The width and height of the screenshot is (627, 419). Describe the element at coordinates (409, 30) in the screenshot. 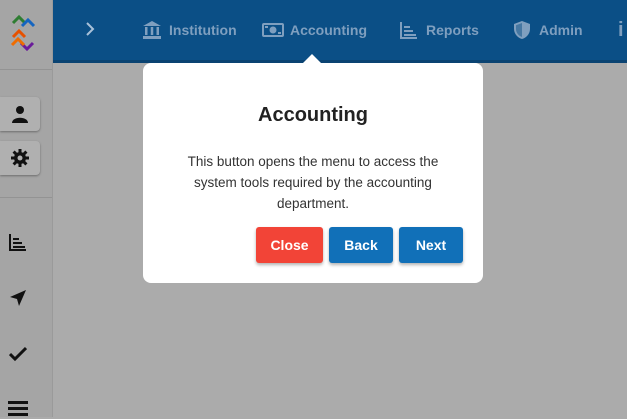

I see `chart-icon` at that location.